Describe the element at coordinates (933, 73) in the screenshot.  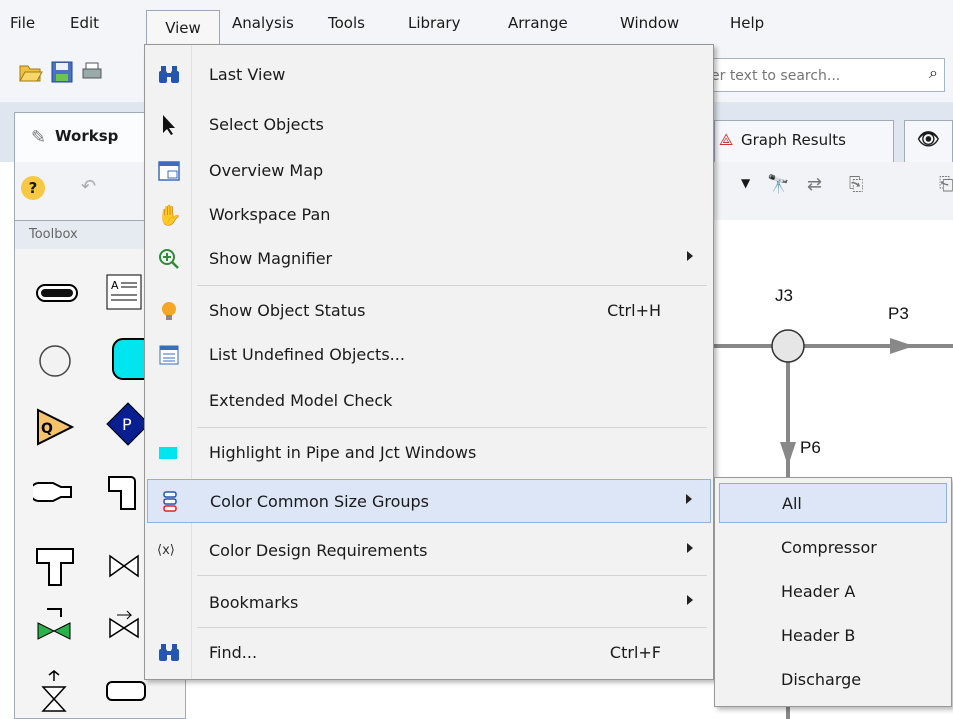
I see `search-icon: ⌕` at that location.